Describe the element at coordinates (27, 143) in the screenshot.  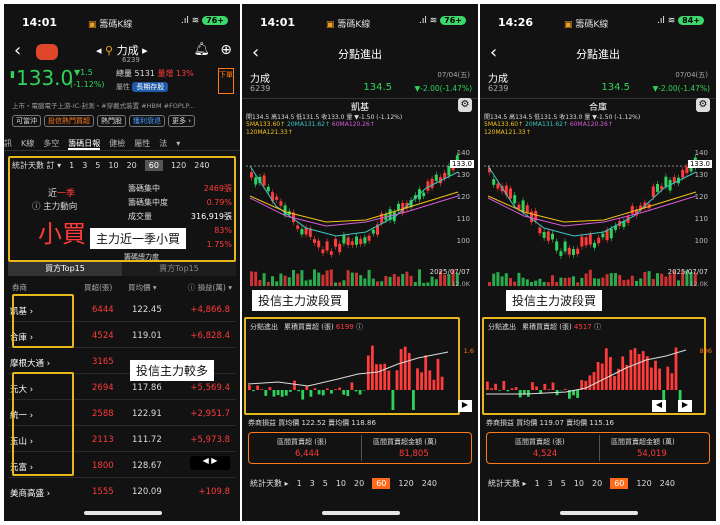
I see `tab-kline: K線` at that location.